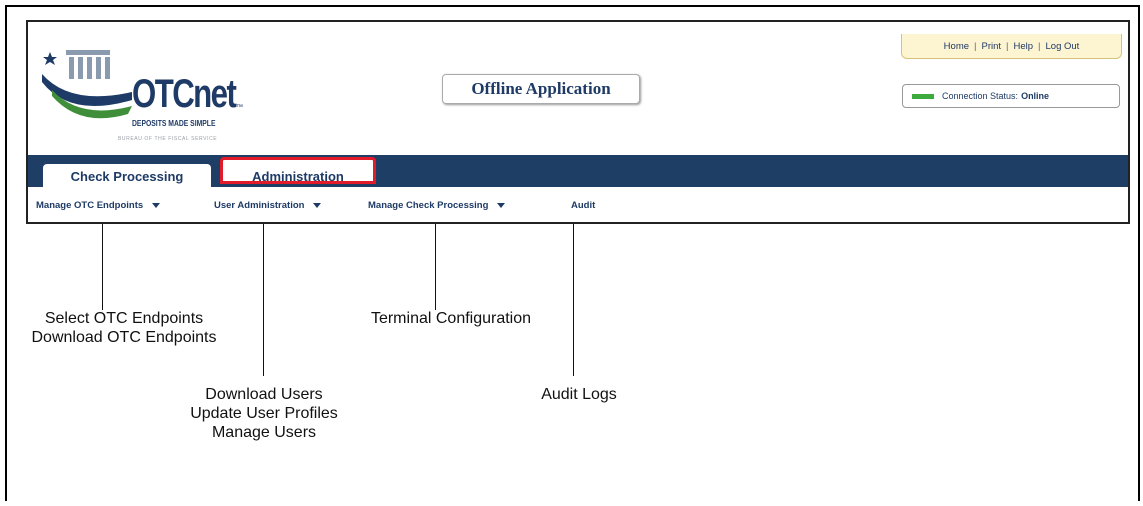 The width and height of the screenshot is (1143, 506). What do you see at coordinates (127, 176) in the screenshot?
I see `tab-check-processing: Check Processing` at bounding box center [127, 176].